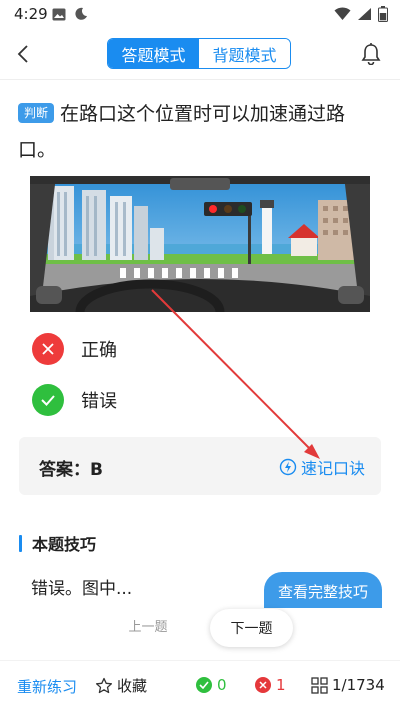  I want to click on tab-answer-mode: 答题模式, so click(153, 53).